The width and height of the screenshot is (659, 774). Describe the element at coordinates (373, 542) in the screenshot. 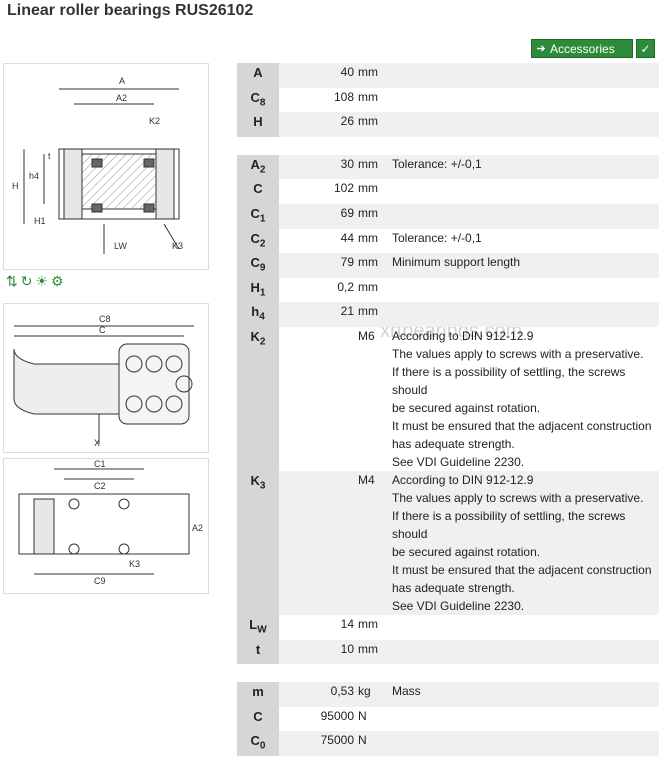

I see `spec-unit: M4` at that location.